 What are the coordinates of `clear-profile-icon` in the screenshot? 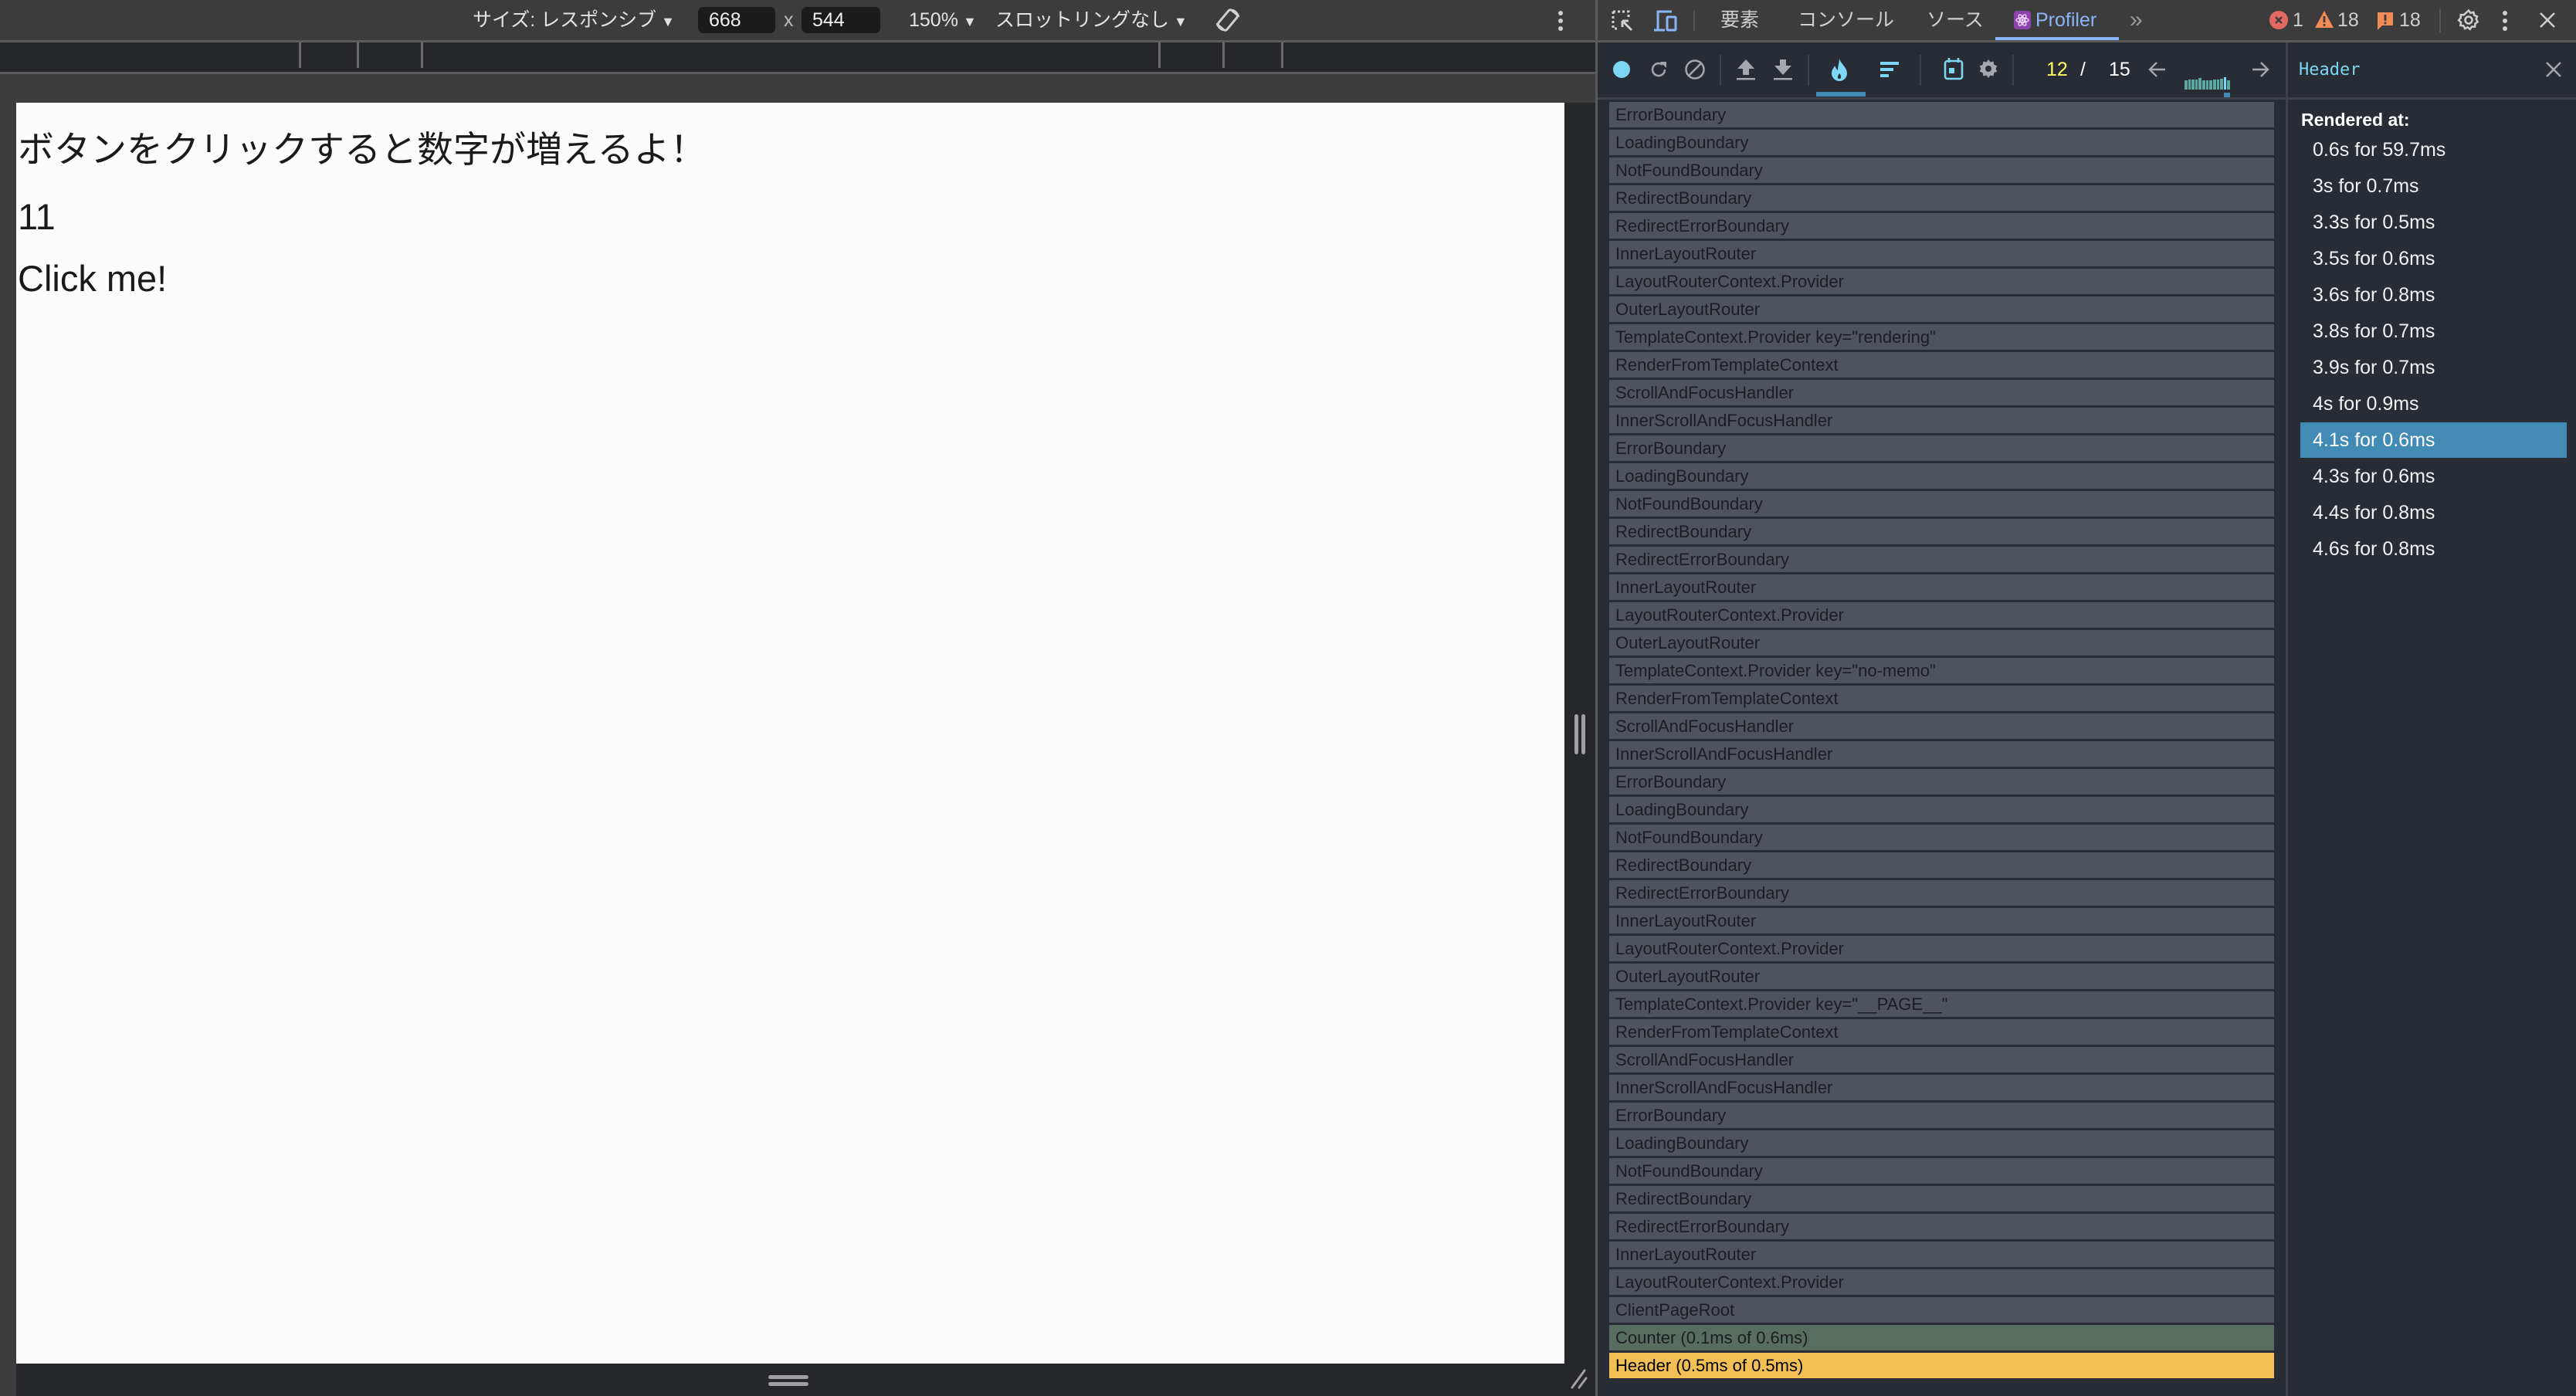 It's located at (1695, 70).